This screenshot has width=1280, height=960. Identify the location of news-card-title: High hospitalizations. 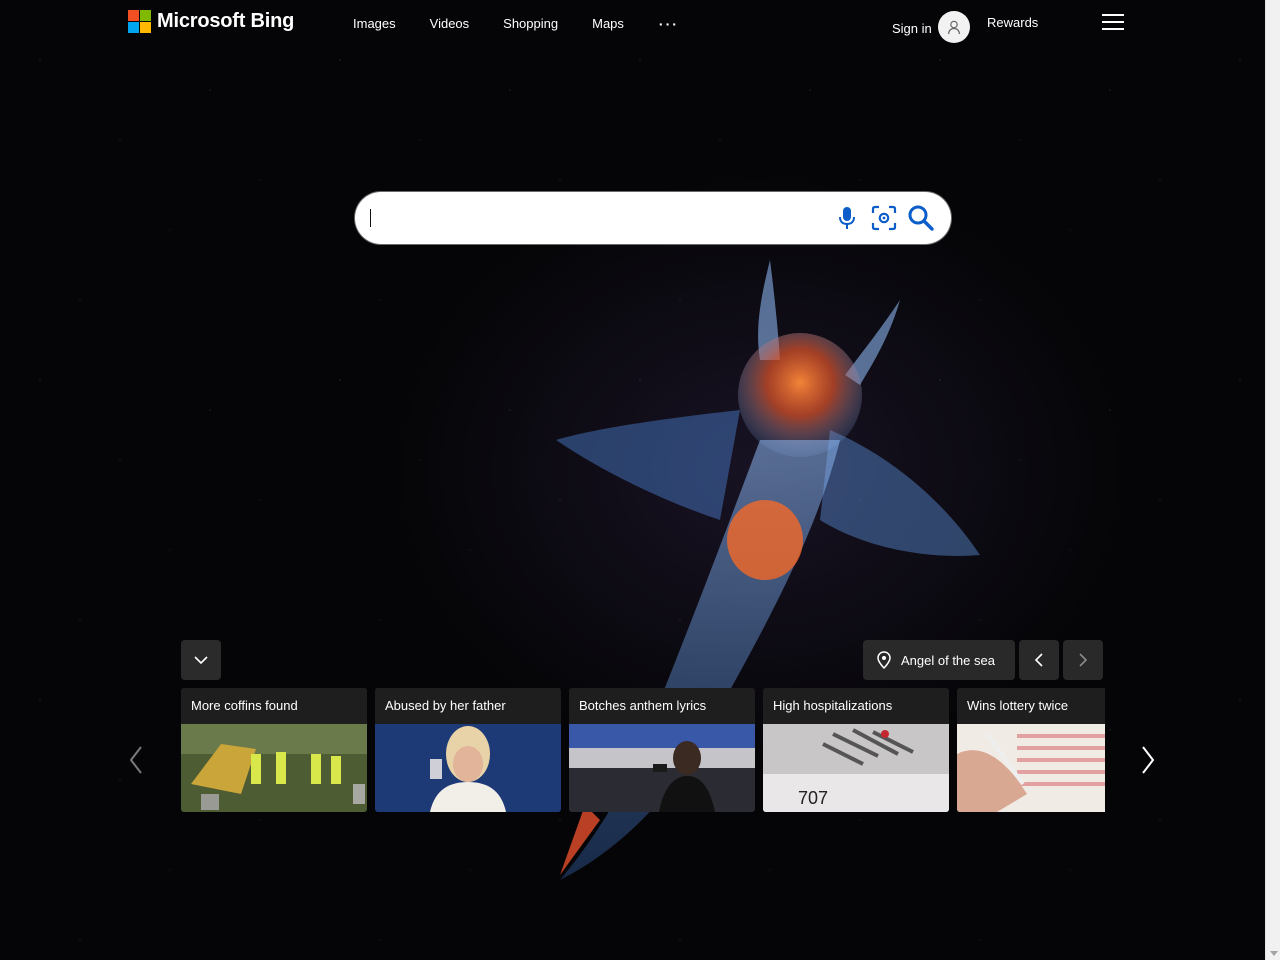
(856, 706).